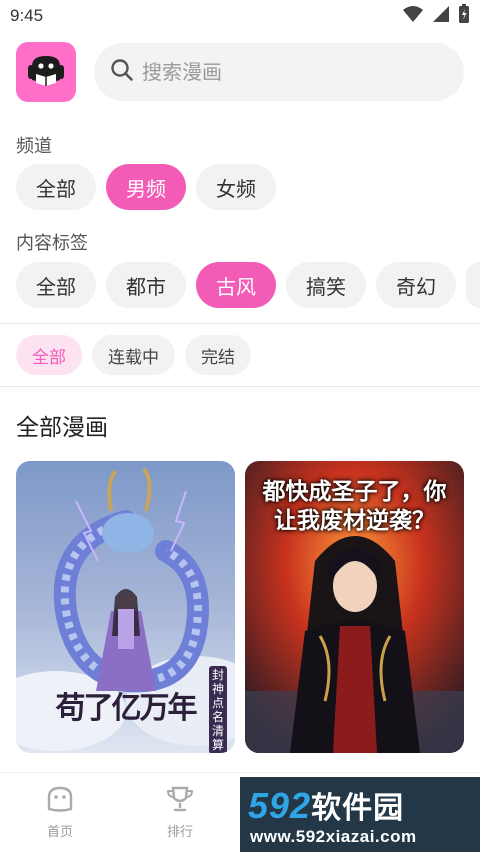 This screenshot has height=852, width=480. What do you see at coordinates (218, 709) in the screenshot?
I see `comic-cover-subtitle: 封神点名清算` at bounding box center [218, 709].